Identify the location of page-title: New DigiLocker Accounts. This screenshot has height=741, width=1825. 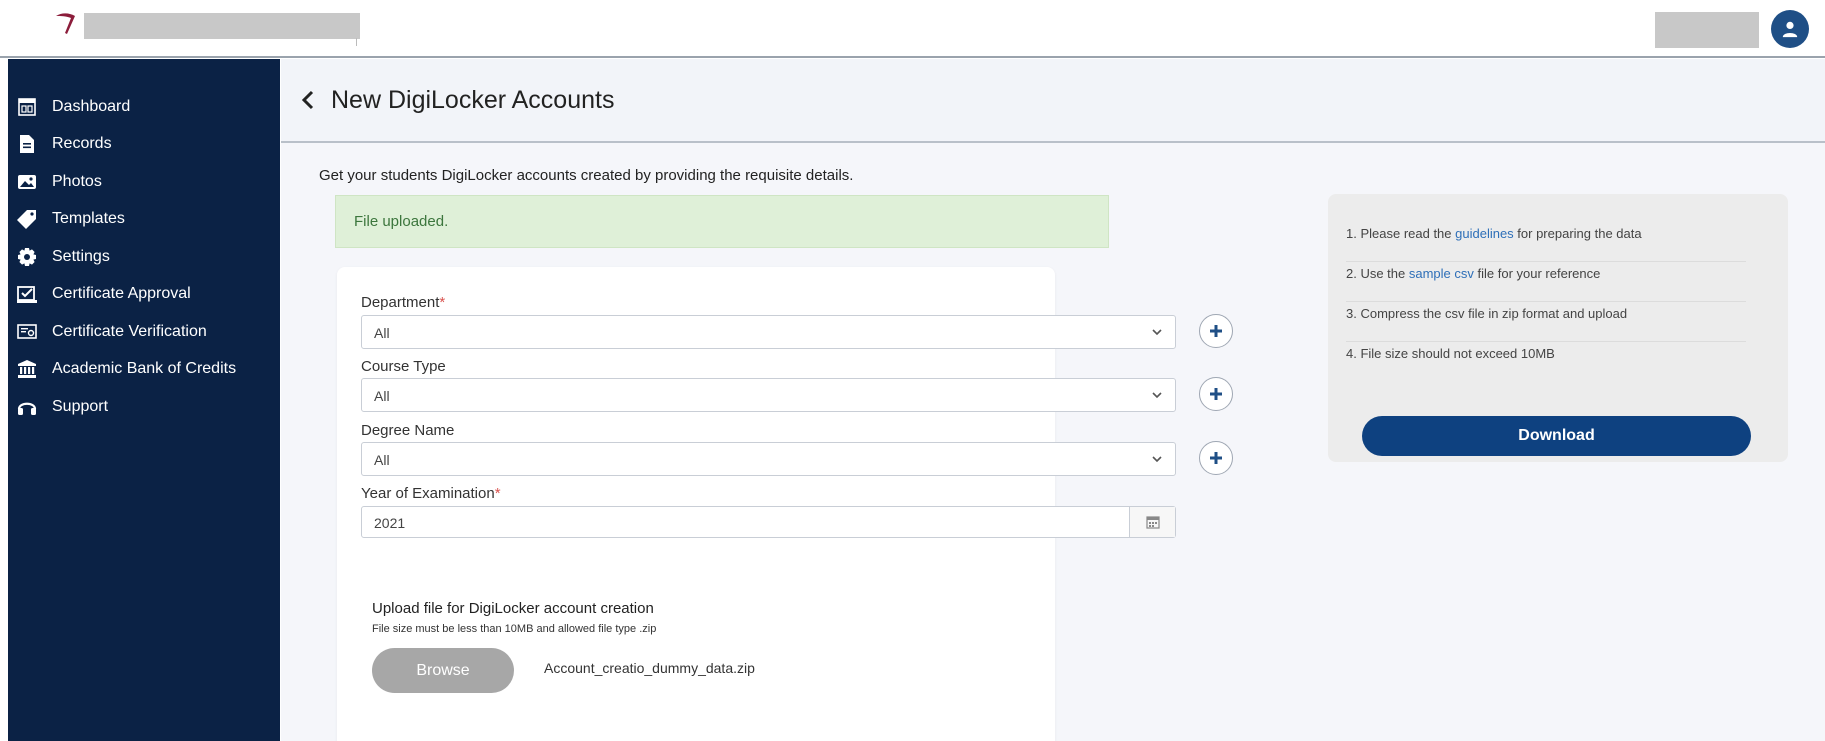
(473, 99).